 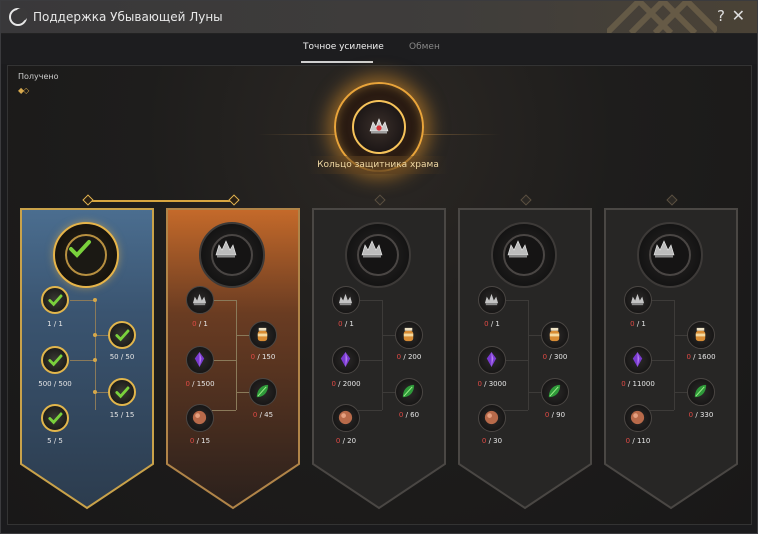 I want to click on requirement-count: 15 / 15, so click(x=122, y=415).